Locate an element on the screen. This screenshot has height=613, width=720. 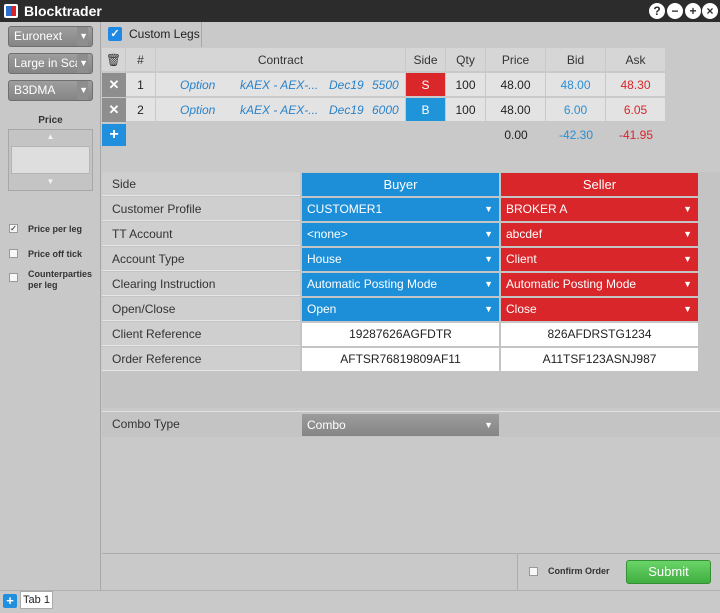
select-value: <none> is located at coordinates (327, 234).